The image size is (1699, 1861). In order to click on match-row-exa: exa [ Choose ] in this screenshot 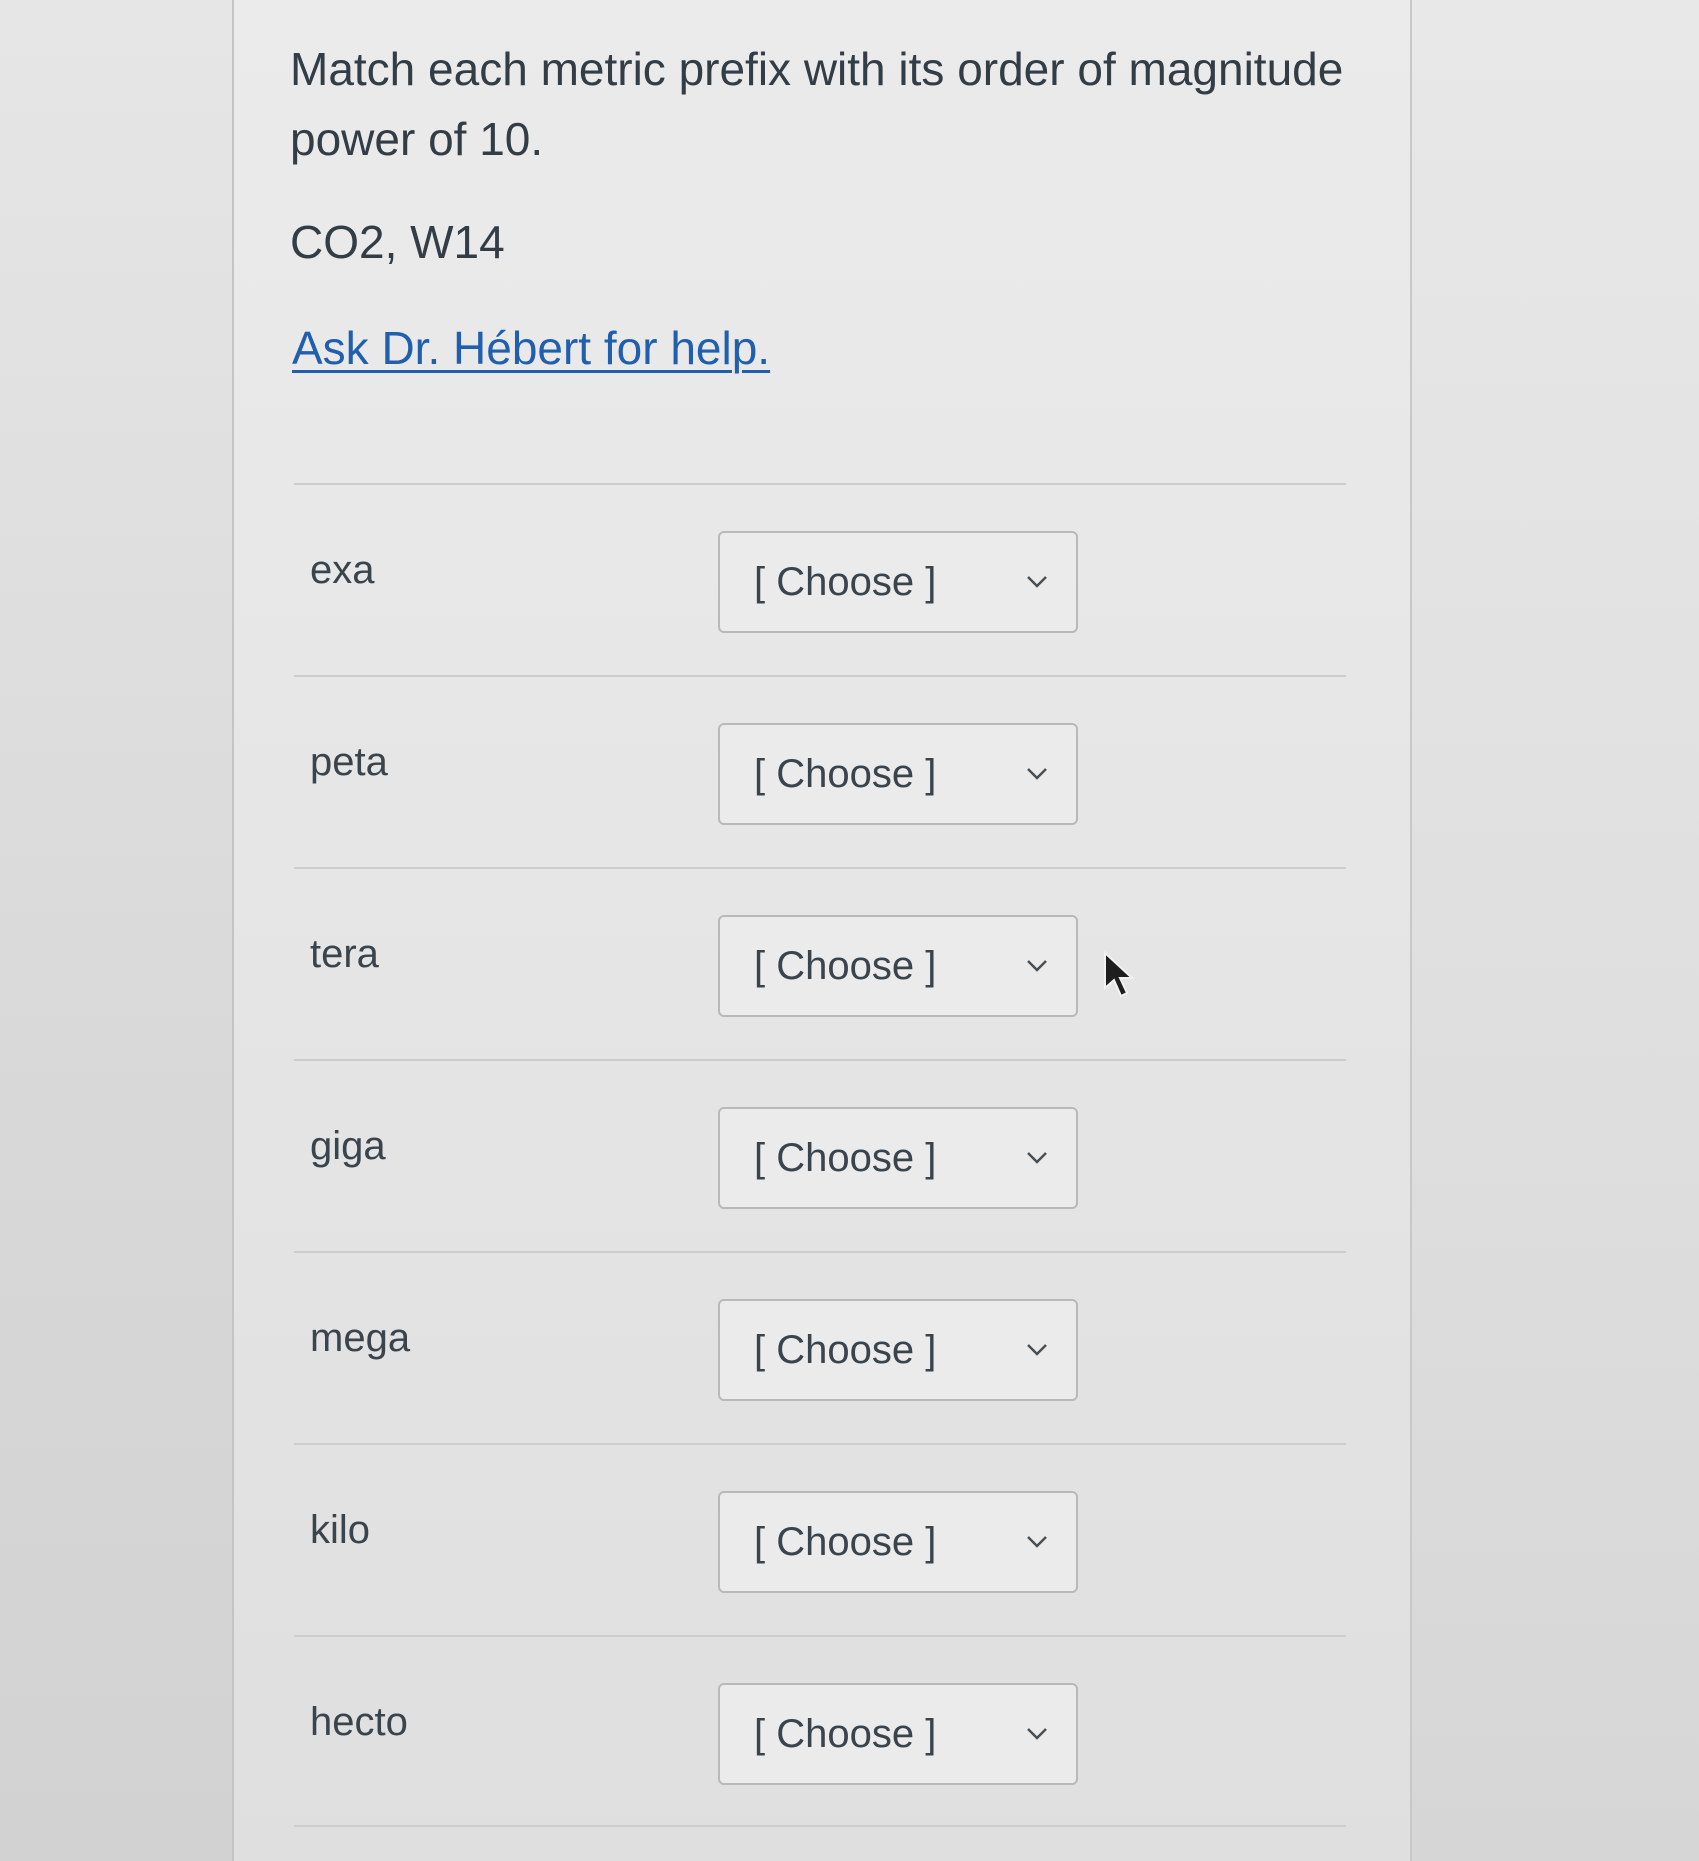, I will do `click(820, 579)`.